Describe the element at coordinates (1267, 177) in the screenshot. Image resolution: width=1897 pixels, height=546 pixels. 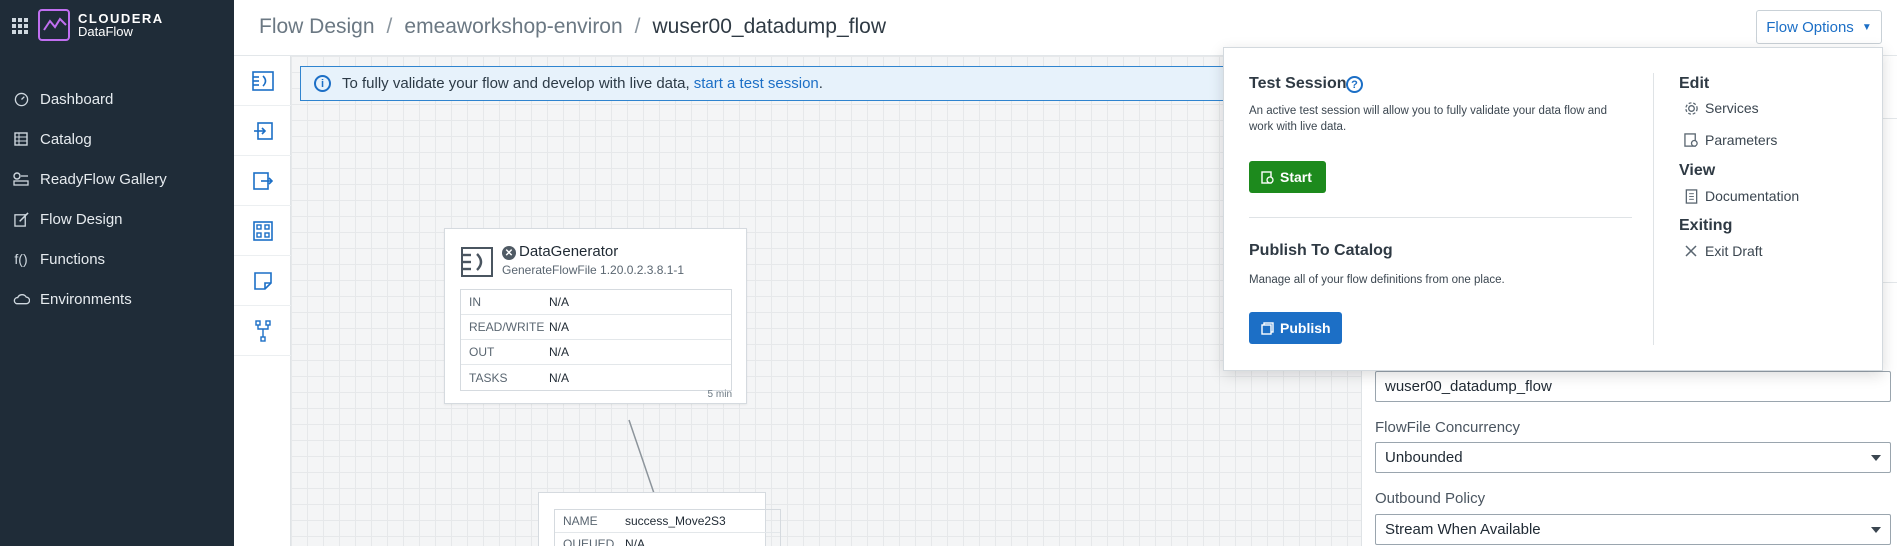
I see `test-session-icon` at that location.